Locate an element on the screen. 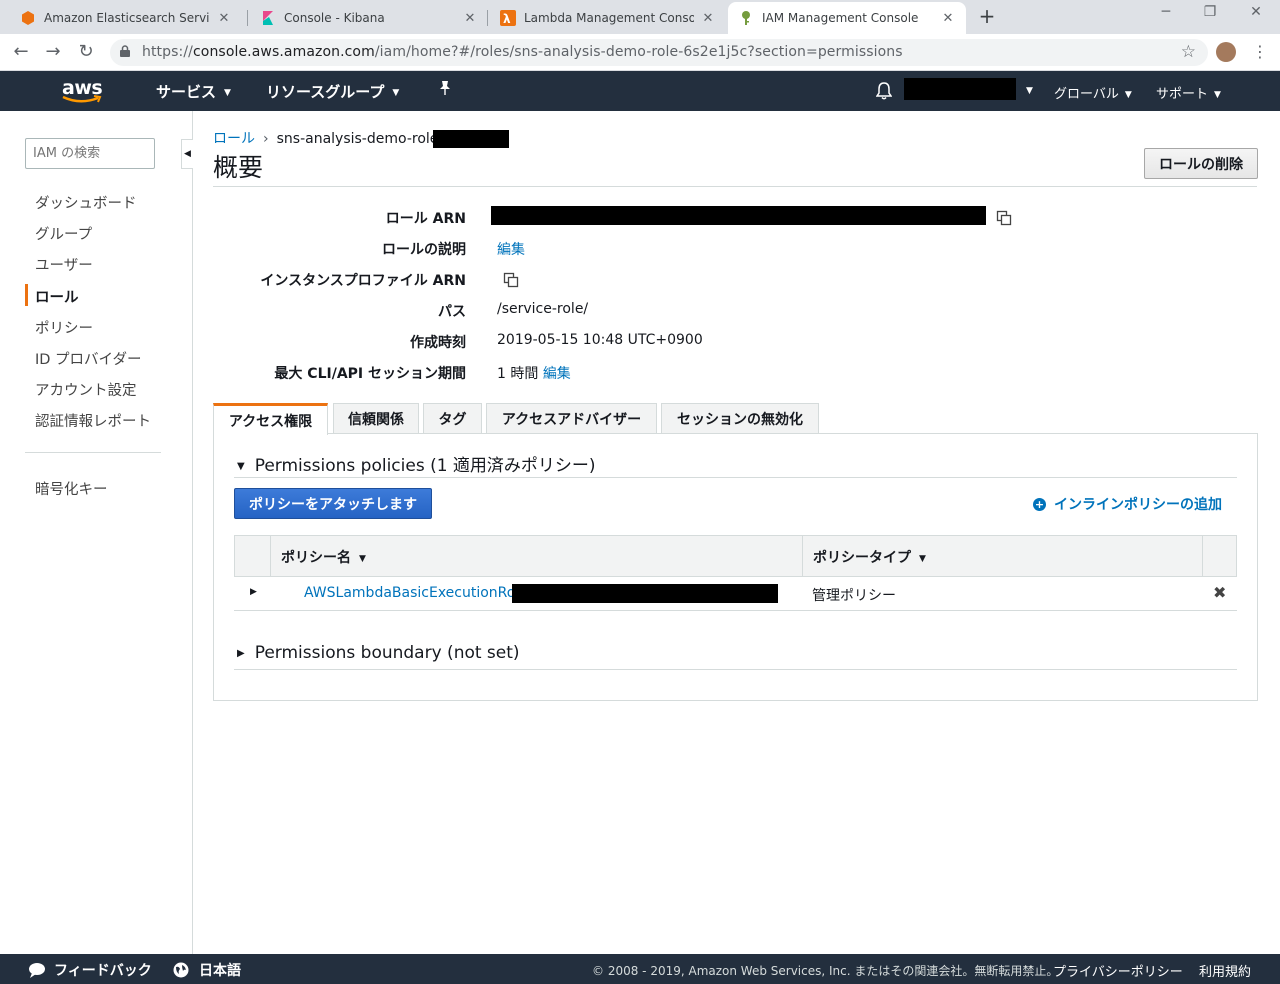 The width and height of the screenshot is (1280, 984). chevron-right-icon: › is located at coordinates (266, 139).